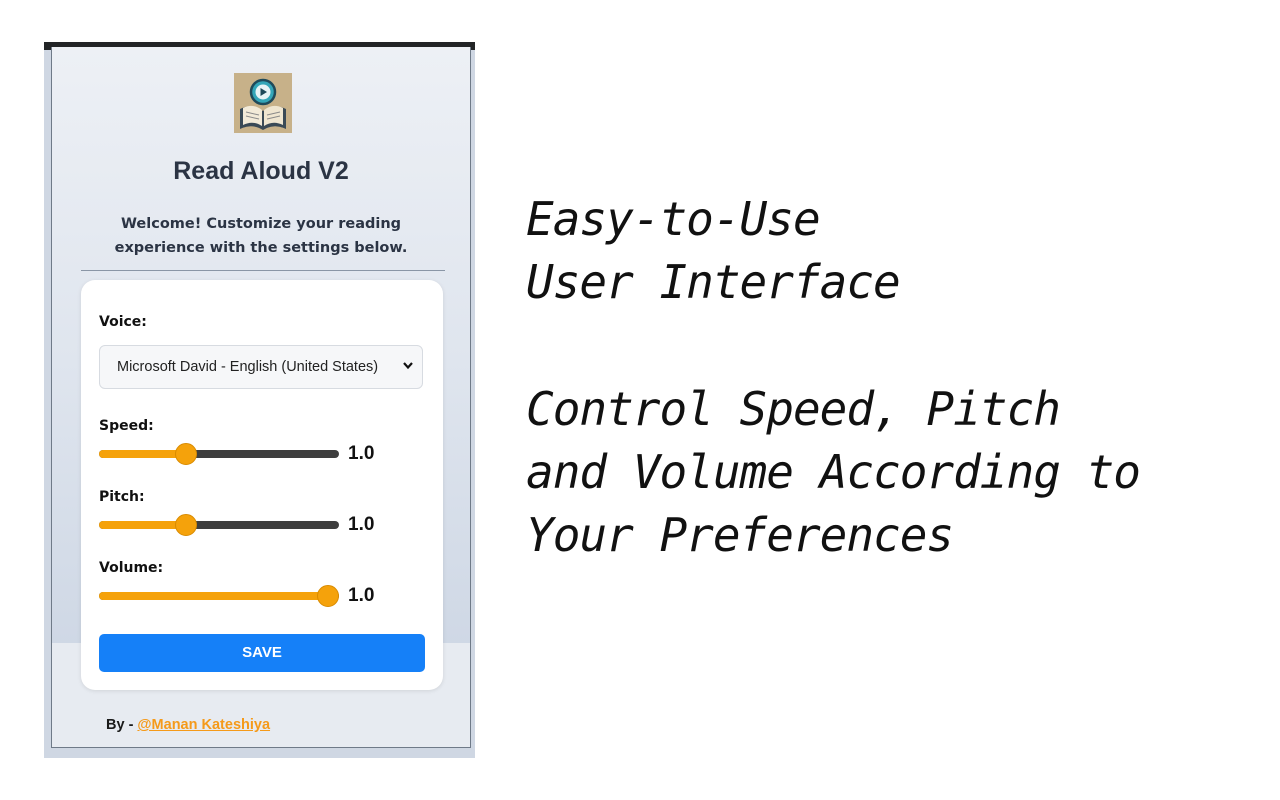 This screenshot has width=1280, height=800. What do you see at coordinates (203, 725) in the screenshot?
I see `author-link: @Manan Kateshiya` at bounding box center [203, 725].